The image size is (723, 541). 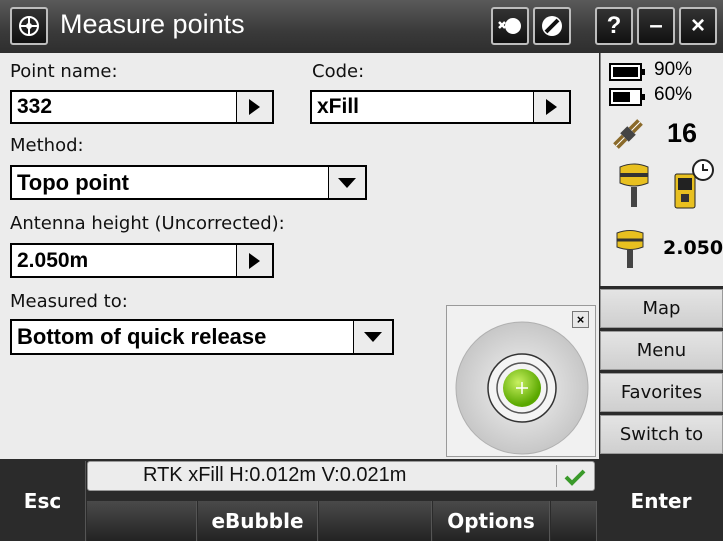 What do you see at coordinates (64, 71) in the screenshot?
I see `point-name-label: Point name:` at bounding box center [64, 71].